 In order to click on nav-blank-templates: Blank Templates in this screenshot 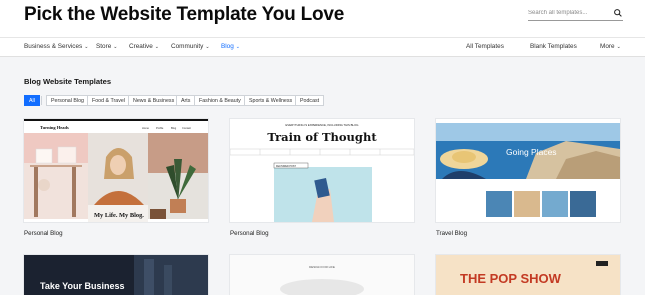, I will do `click(553, 46)`.